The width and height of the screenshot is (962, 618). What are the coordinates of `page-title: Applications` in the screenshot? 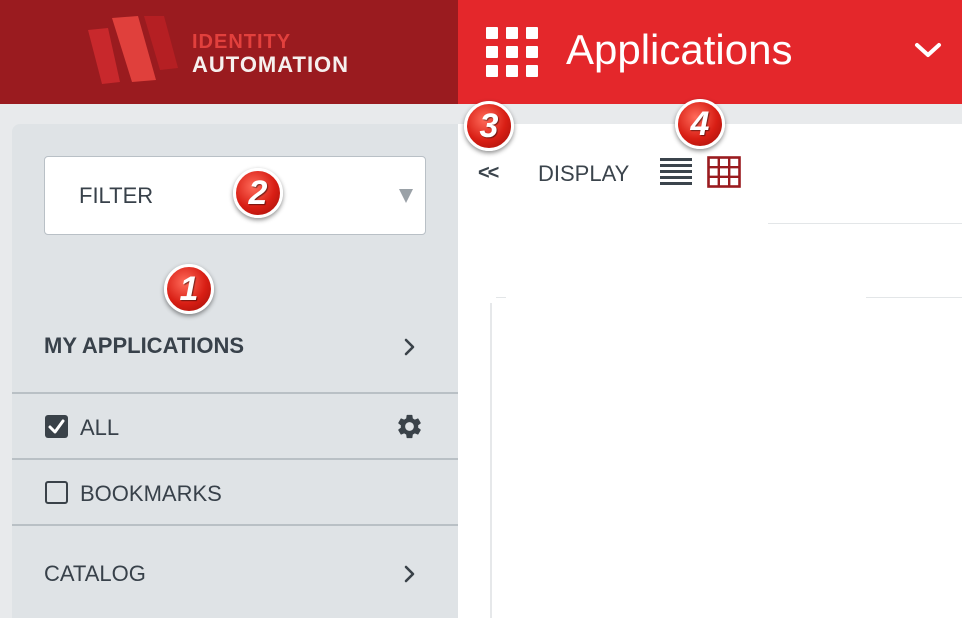 It's located at (679, 49).